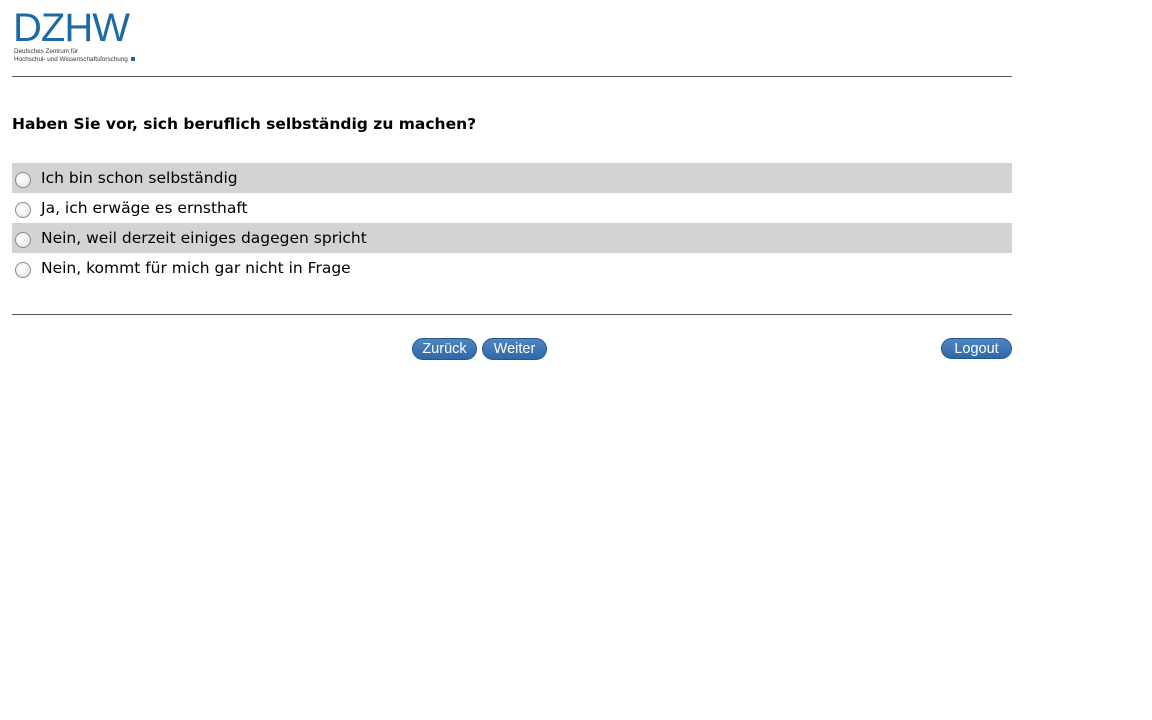 This screenshot has height=720, width=1152. I want to click on logo-subtitle-line2-text: Hochschul- und Wissenschaftsforschung, so click(71, 59).